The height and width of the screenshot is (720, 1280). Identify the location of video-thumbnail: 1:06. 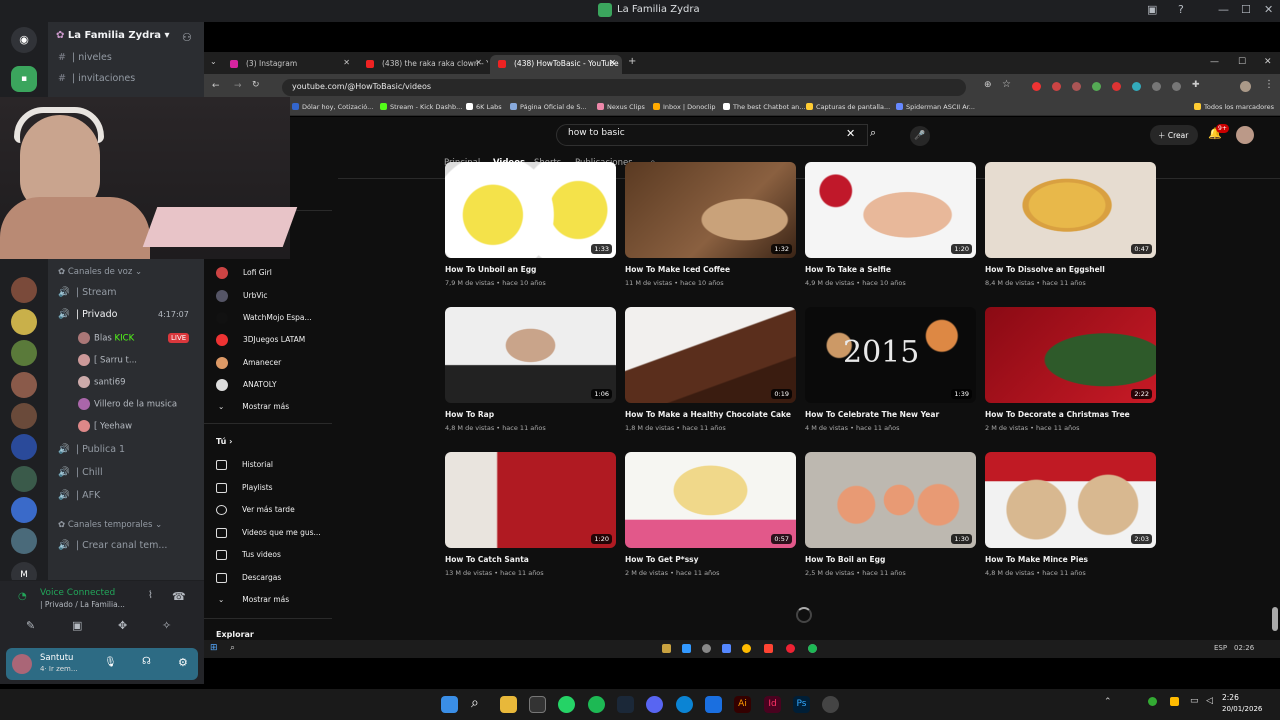
(530, 355).